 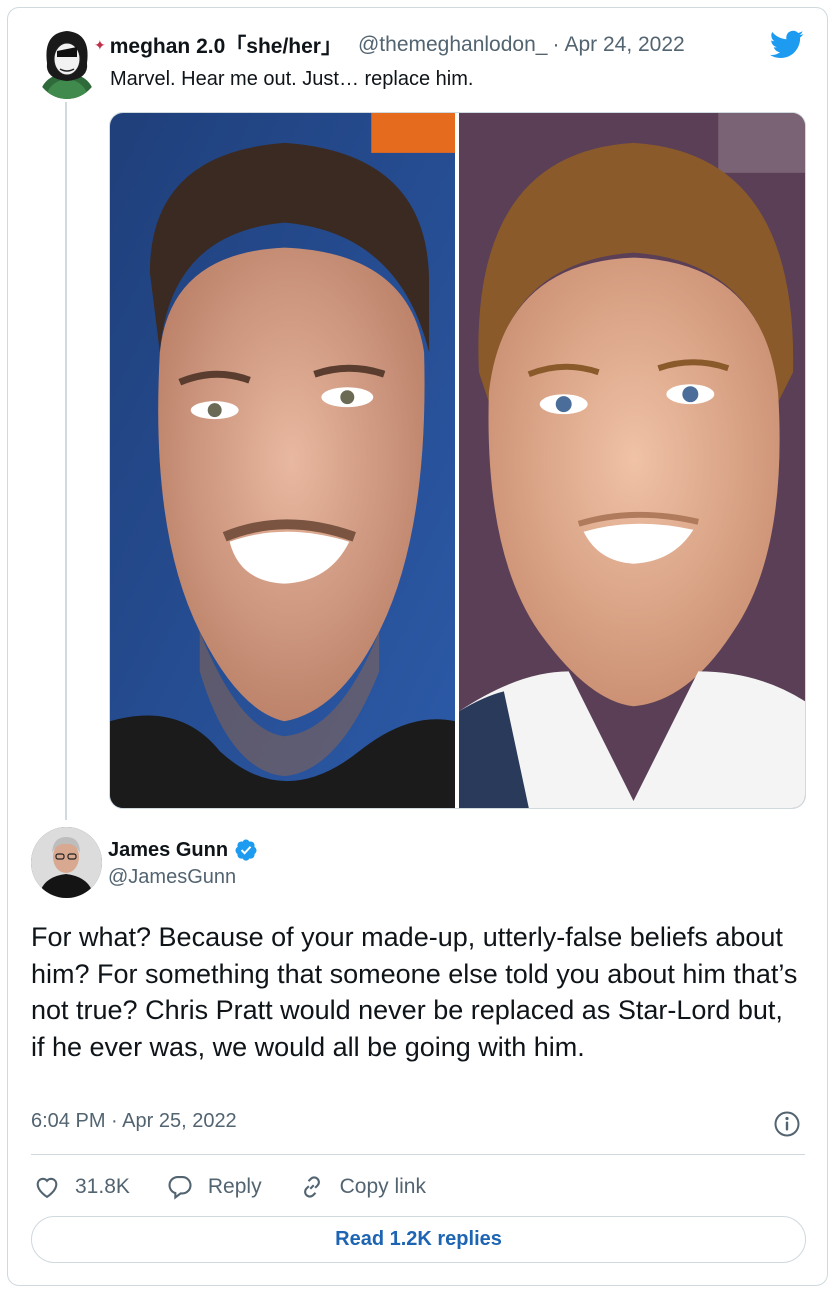 I want to click on author-avatar, so click(x=66, y=862).